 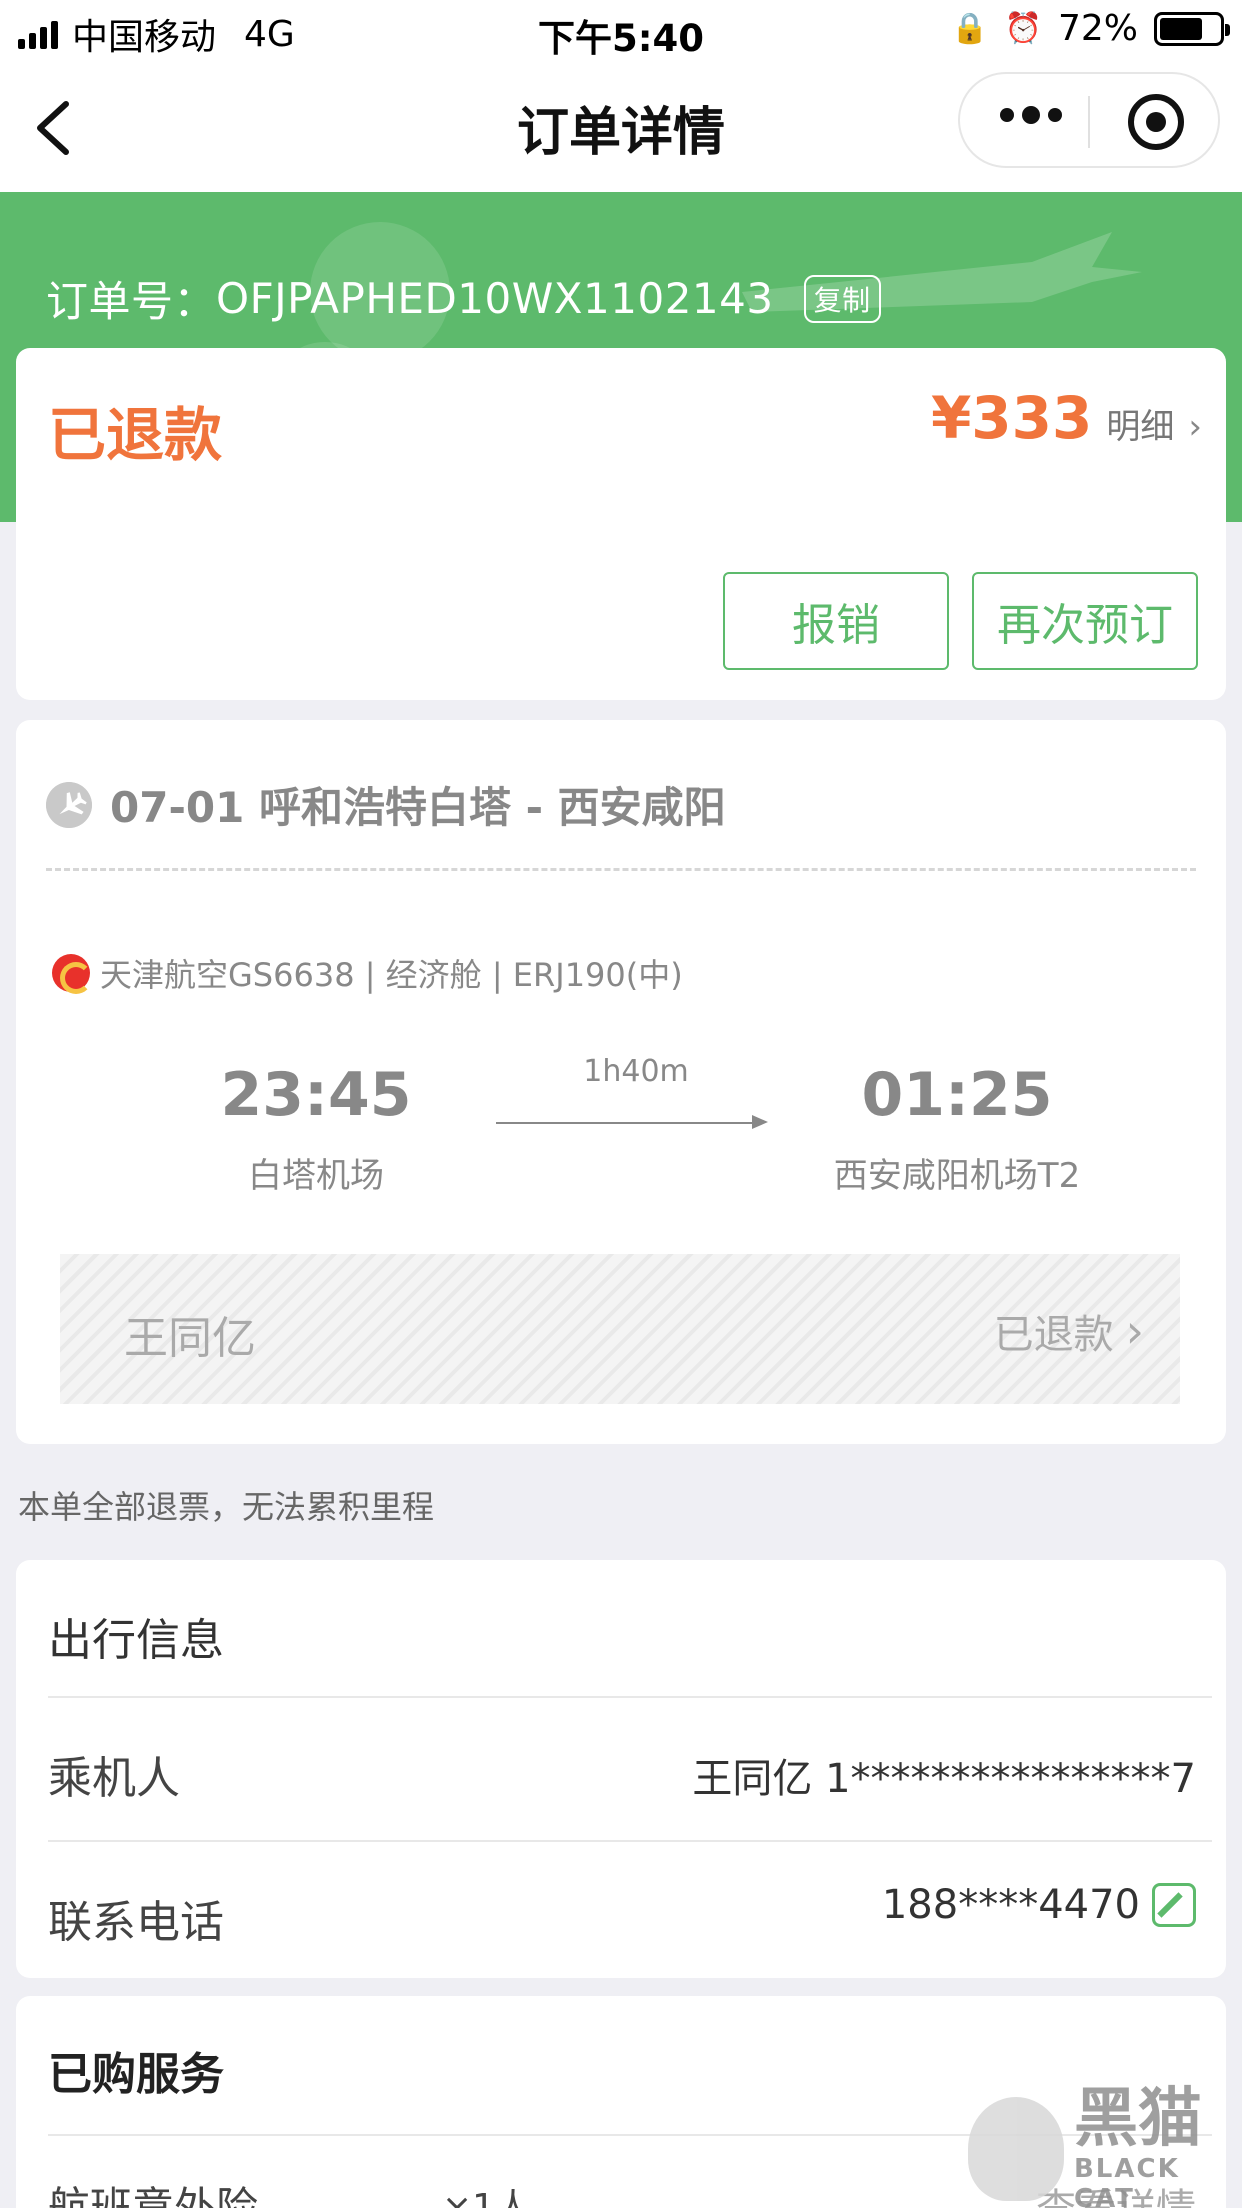 What do you see at coordinates (131, 301) in the screenshot?
I see `order-number-label: 订单号：` at bounding box center [131, 301].